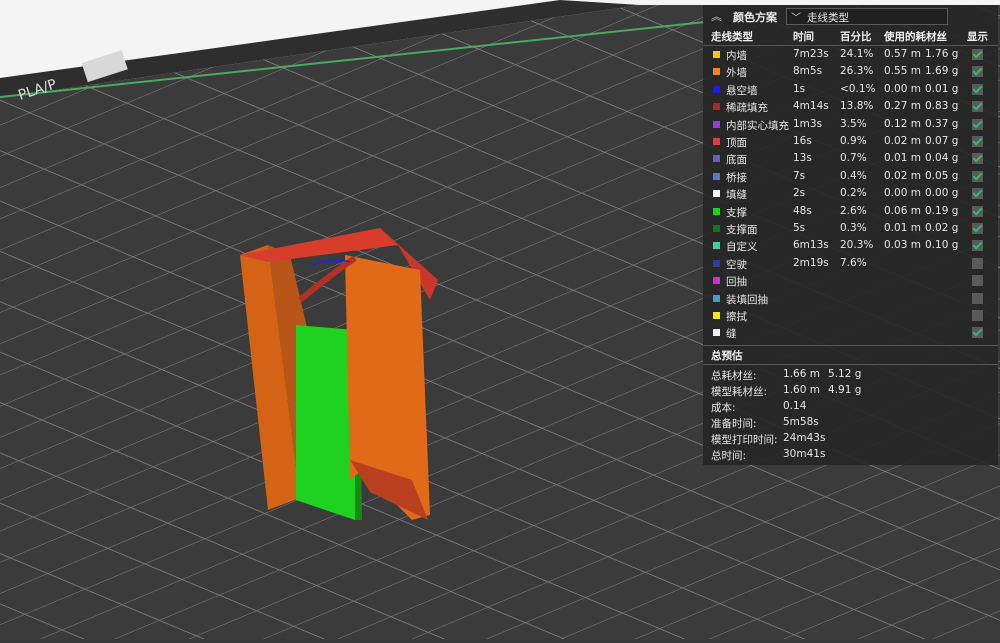 Image resolution: width=1000 pixels, height=643 pixels. Describe the element at coordinates (942, 141) in the screenshot. I see `feature-weight: 0.07 g` at that location.